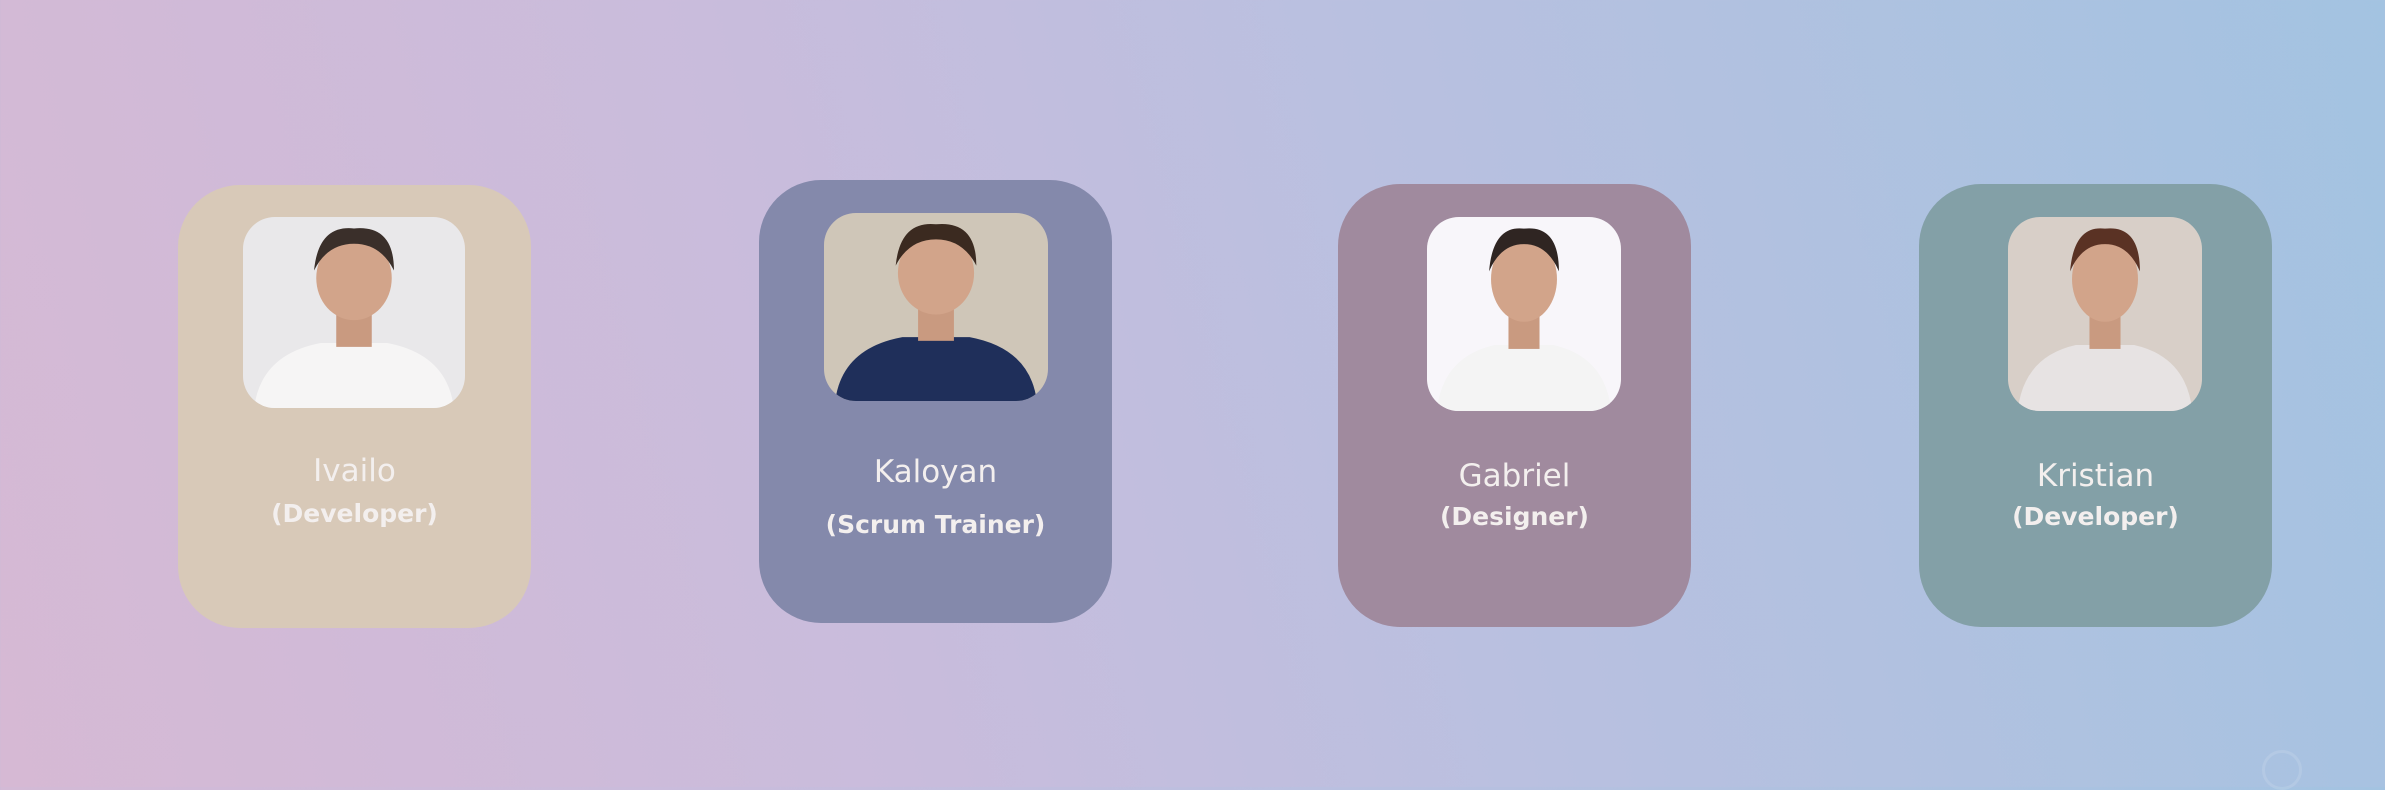 The height and width of the screenshot is (790, 2385). I want to click on member-role: (Scrum Trainer), so click(935, 524).